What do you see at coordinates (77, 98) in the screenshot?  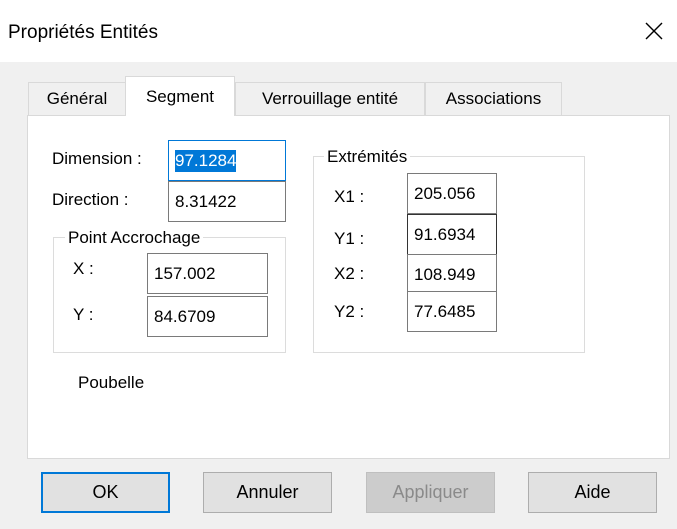 I see `tab-general: Général` at bounding box center [77, 98].